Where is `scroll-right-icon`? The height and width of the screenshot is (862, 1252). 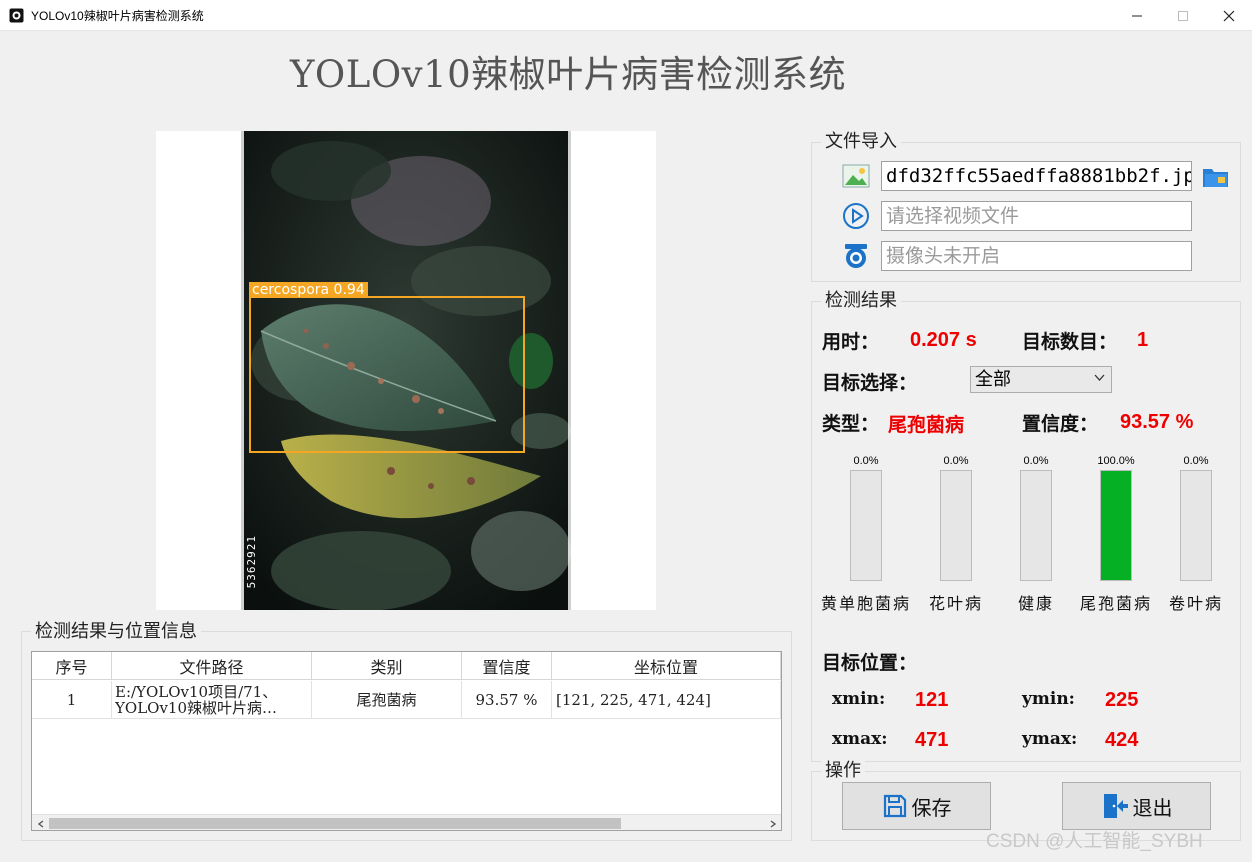
scroll-right-icon is located at coordinates (772, 822).